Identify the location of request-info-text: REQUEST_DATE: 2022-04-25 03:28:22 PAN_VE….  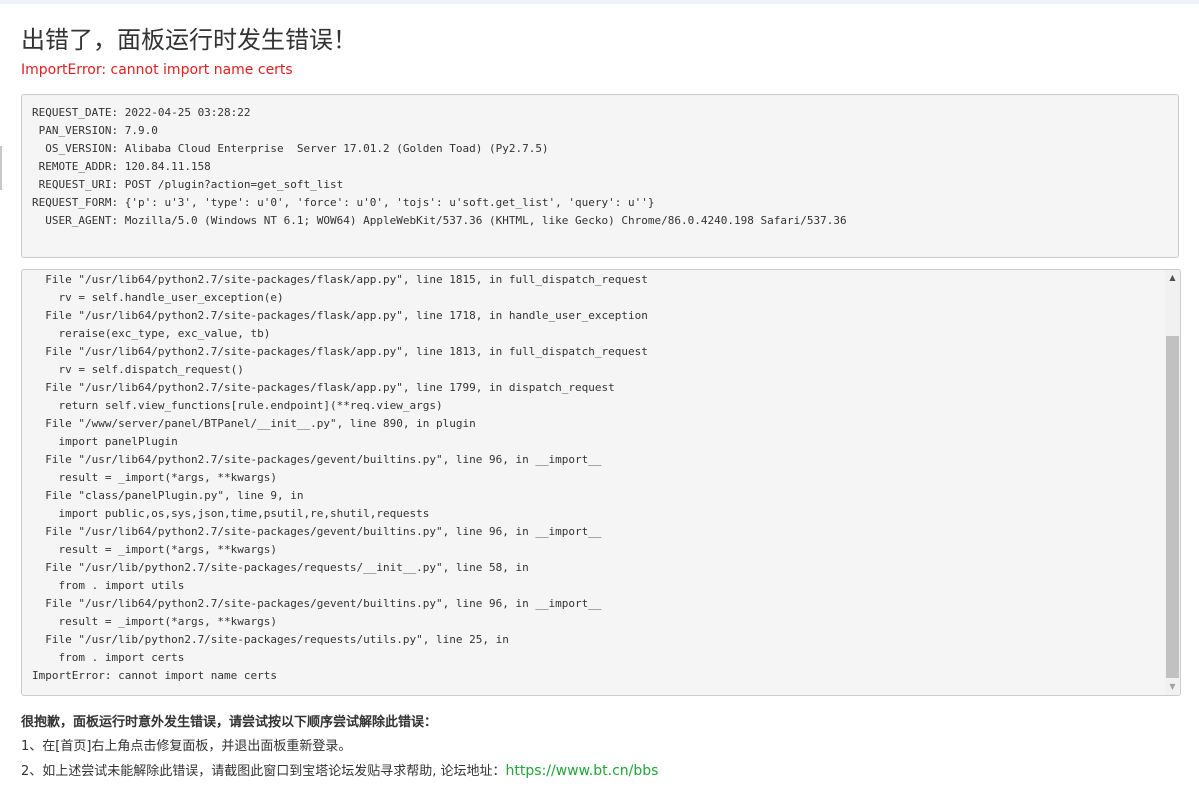
(600, 167).